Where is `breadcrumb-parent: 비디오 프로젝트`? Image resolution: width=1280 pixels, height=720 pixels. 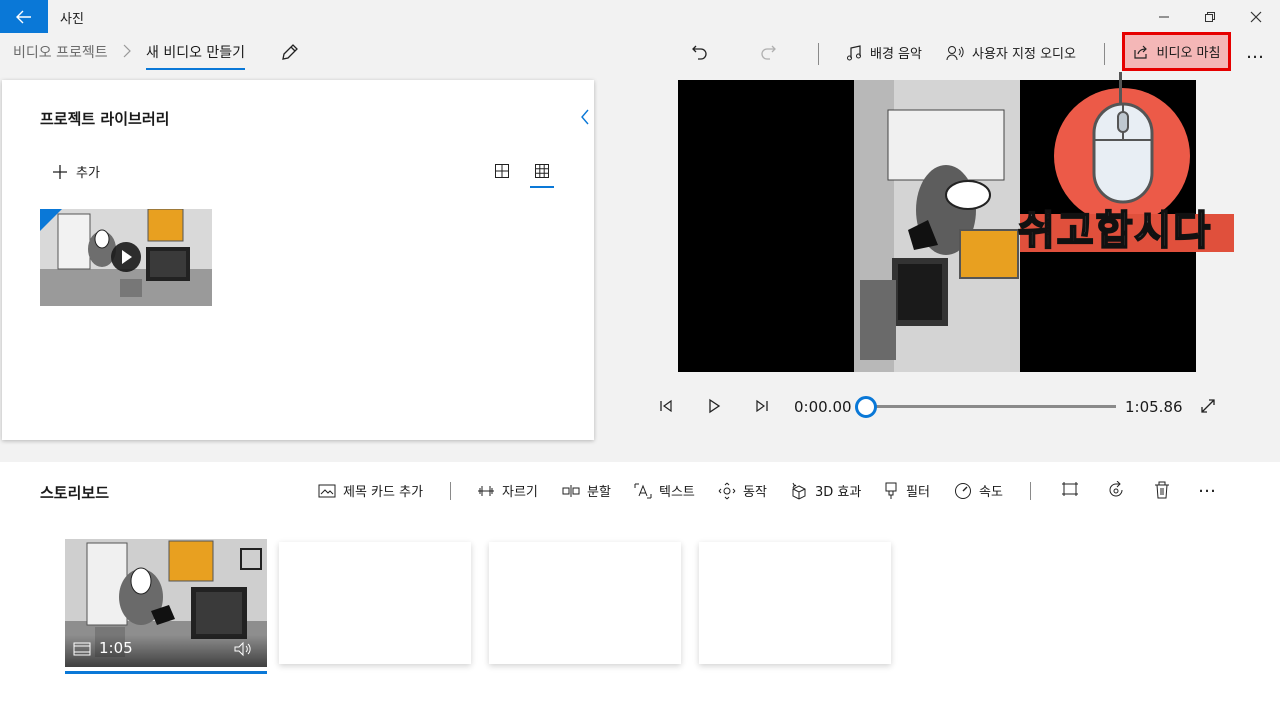
breadcrumb-parent: 비디오 프로젝트 is located at coordinates (60, 52).